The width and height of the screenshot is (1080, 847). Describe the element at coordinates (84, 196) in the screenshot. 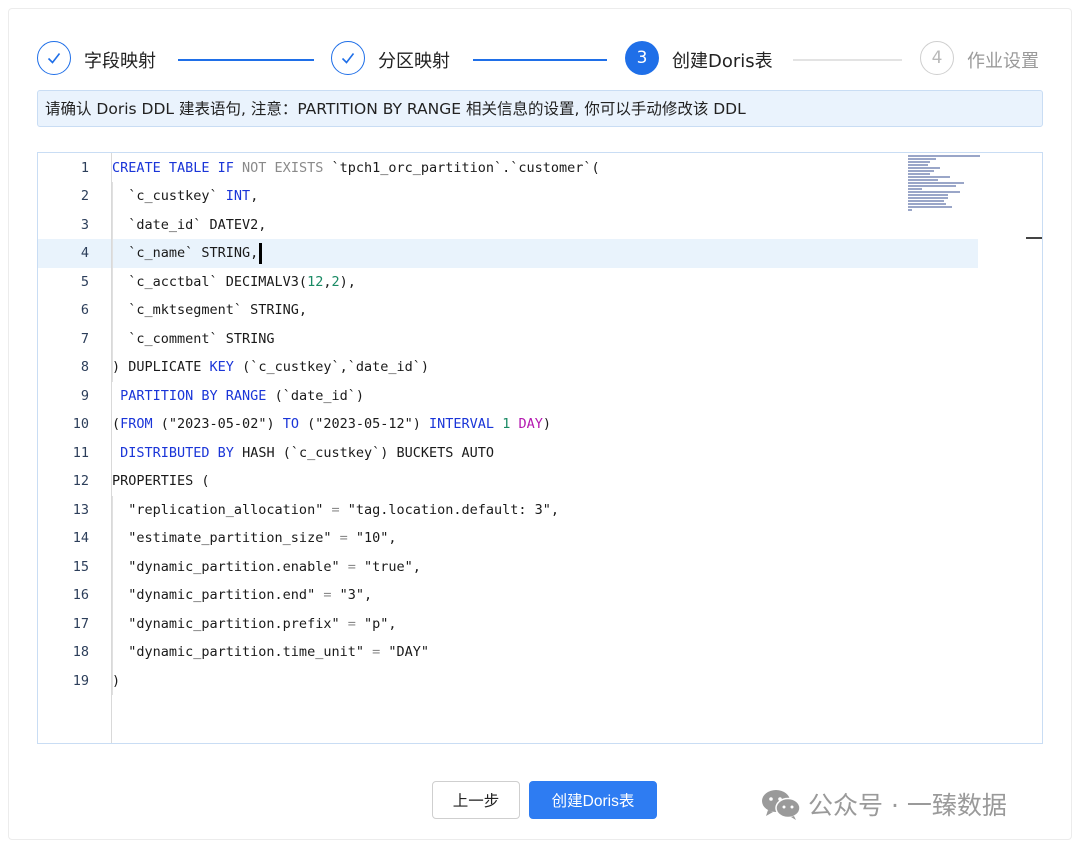

I see `line-number: 2` at that location.